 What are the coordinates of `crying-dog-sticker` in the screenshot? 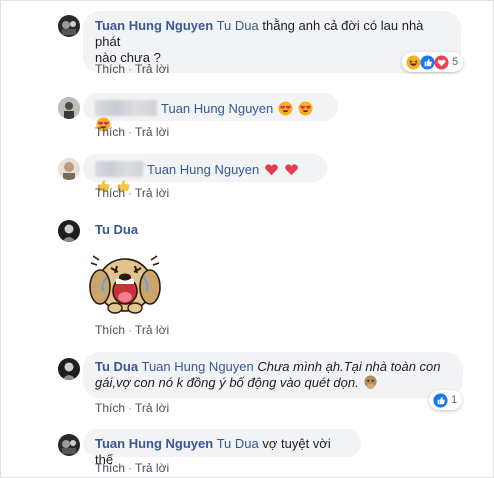 It's located at (125, 279).